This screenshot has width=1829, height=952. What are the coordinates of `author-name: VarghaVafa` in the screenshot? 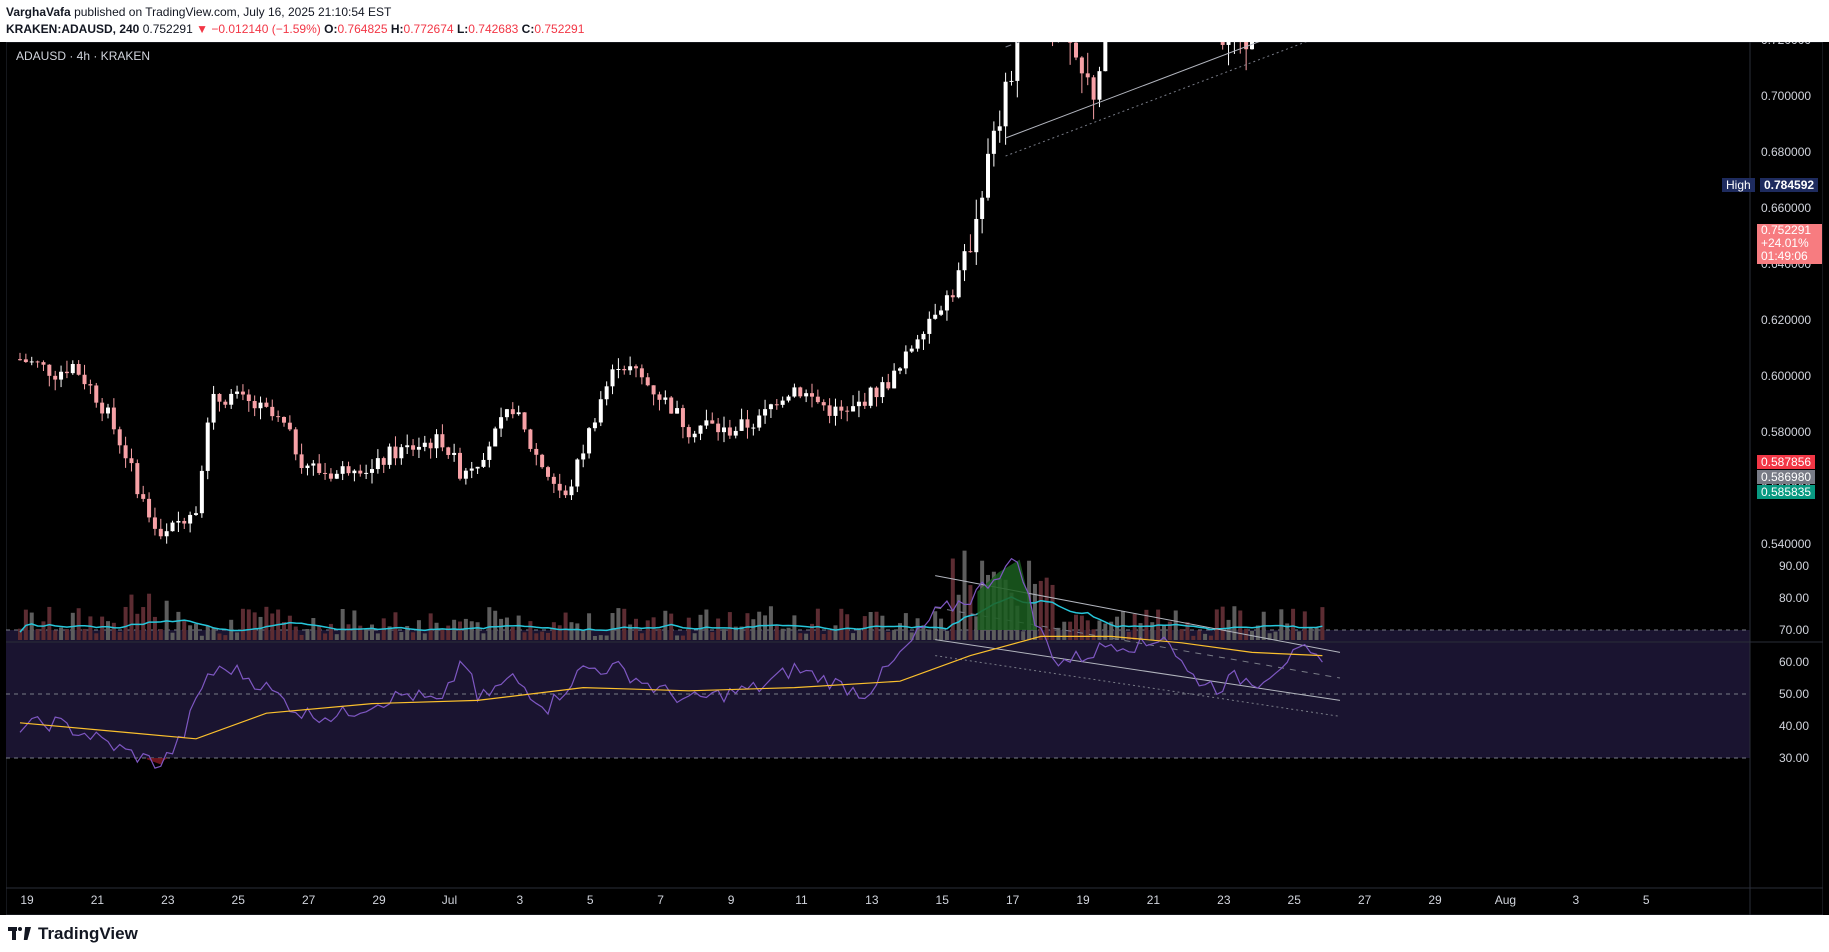 It's located at (38, 12).